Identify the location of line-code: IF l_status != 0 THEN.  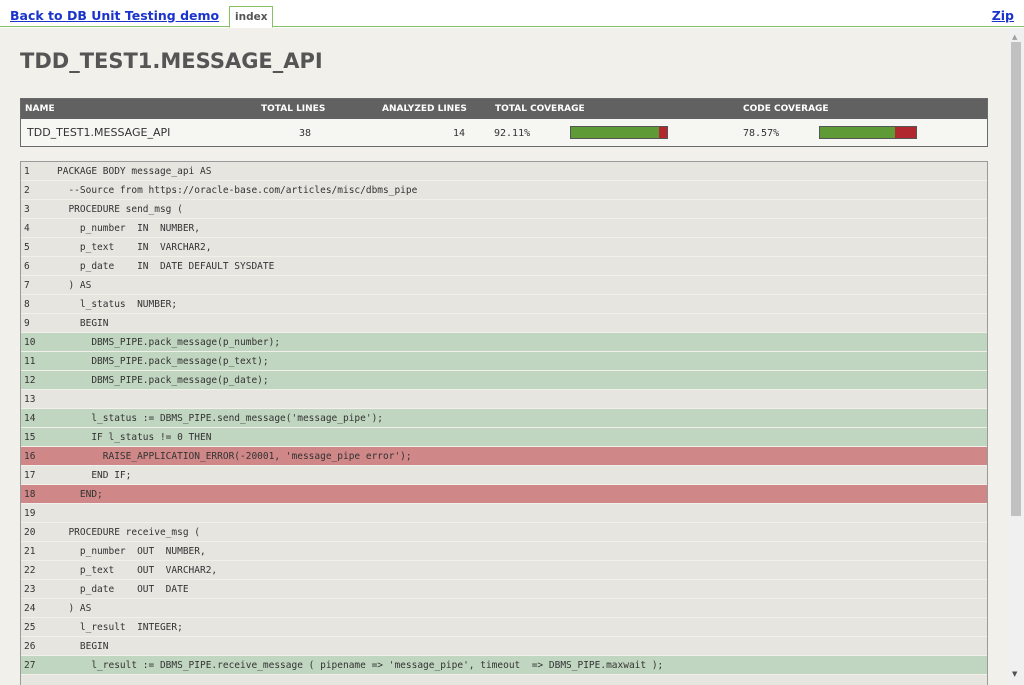
(134, 437).